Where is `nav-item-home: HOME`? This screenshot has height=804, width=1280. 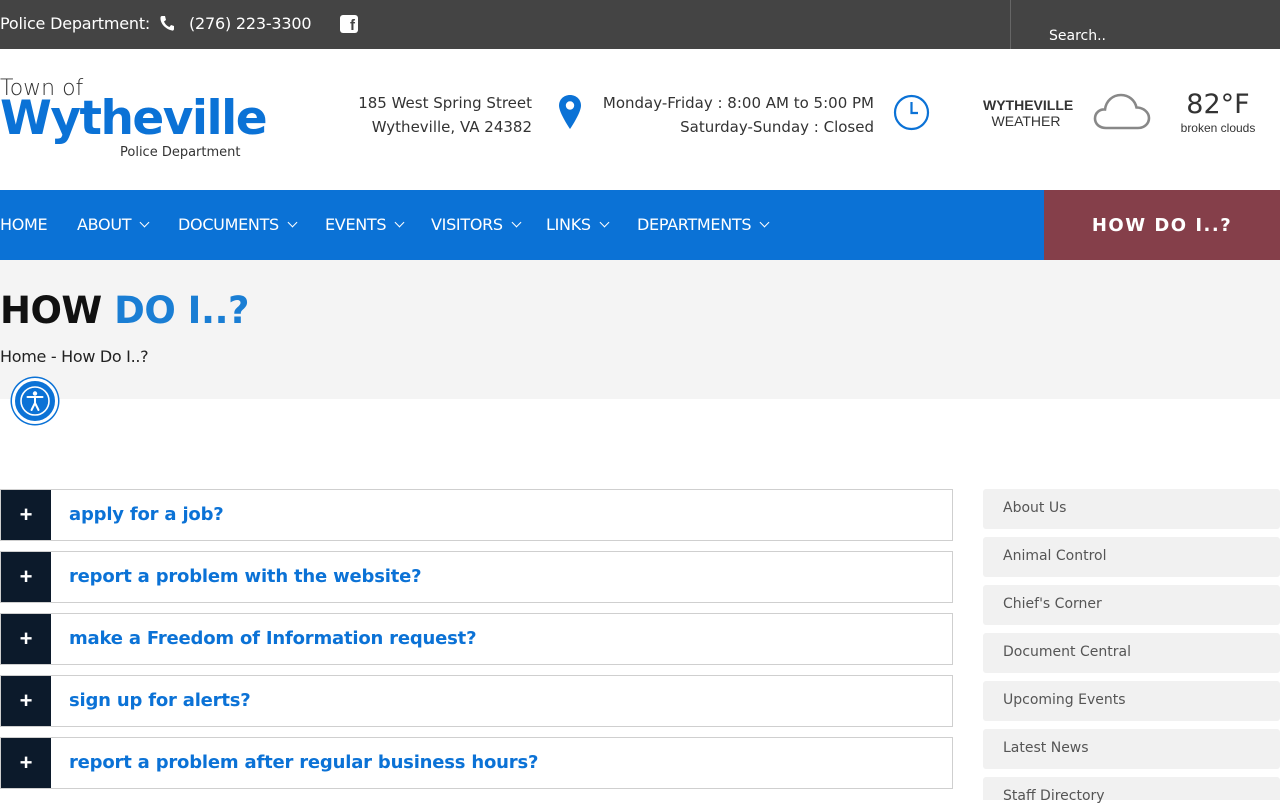
nav-item-home: HOME is located at coordinates (24, 224).